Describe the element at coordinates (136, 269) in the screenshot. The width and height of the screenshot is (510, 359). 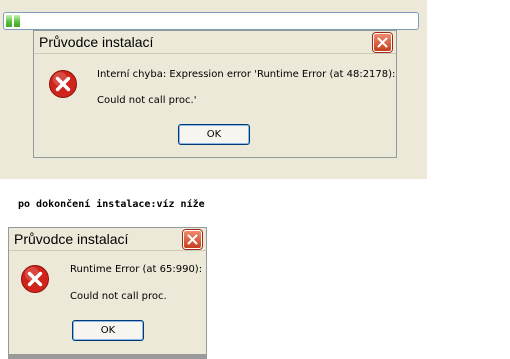
I see `error-message-line1: Runtime Error (at 65:990):` at that location.